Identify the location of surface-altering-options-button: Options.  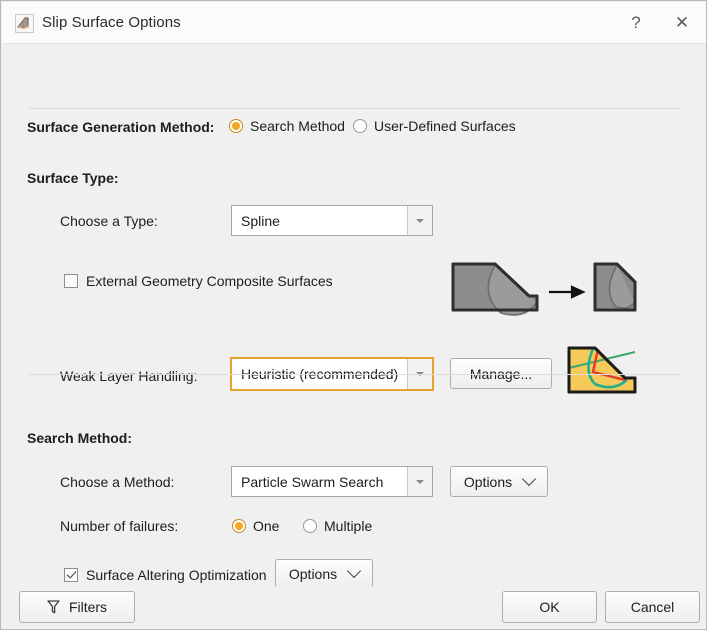
(324, 573).